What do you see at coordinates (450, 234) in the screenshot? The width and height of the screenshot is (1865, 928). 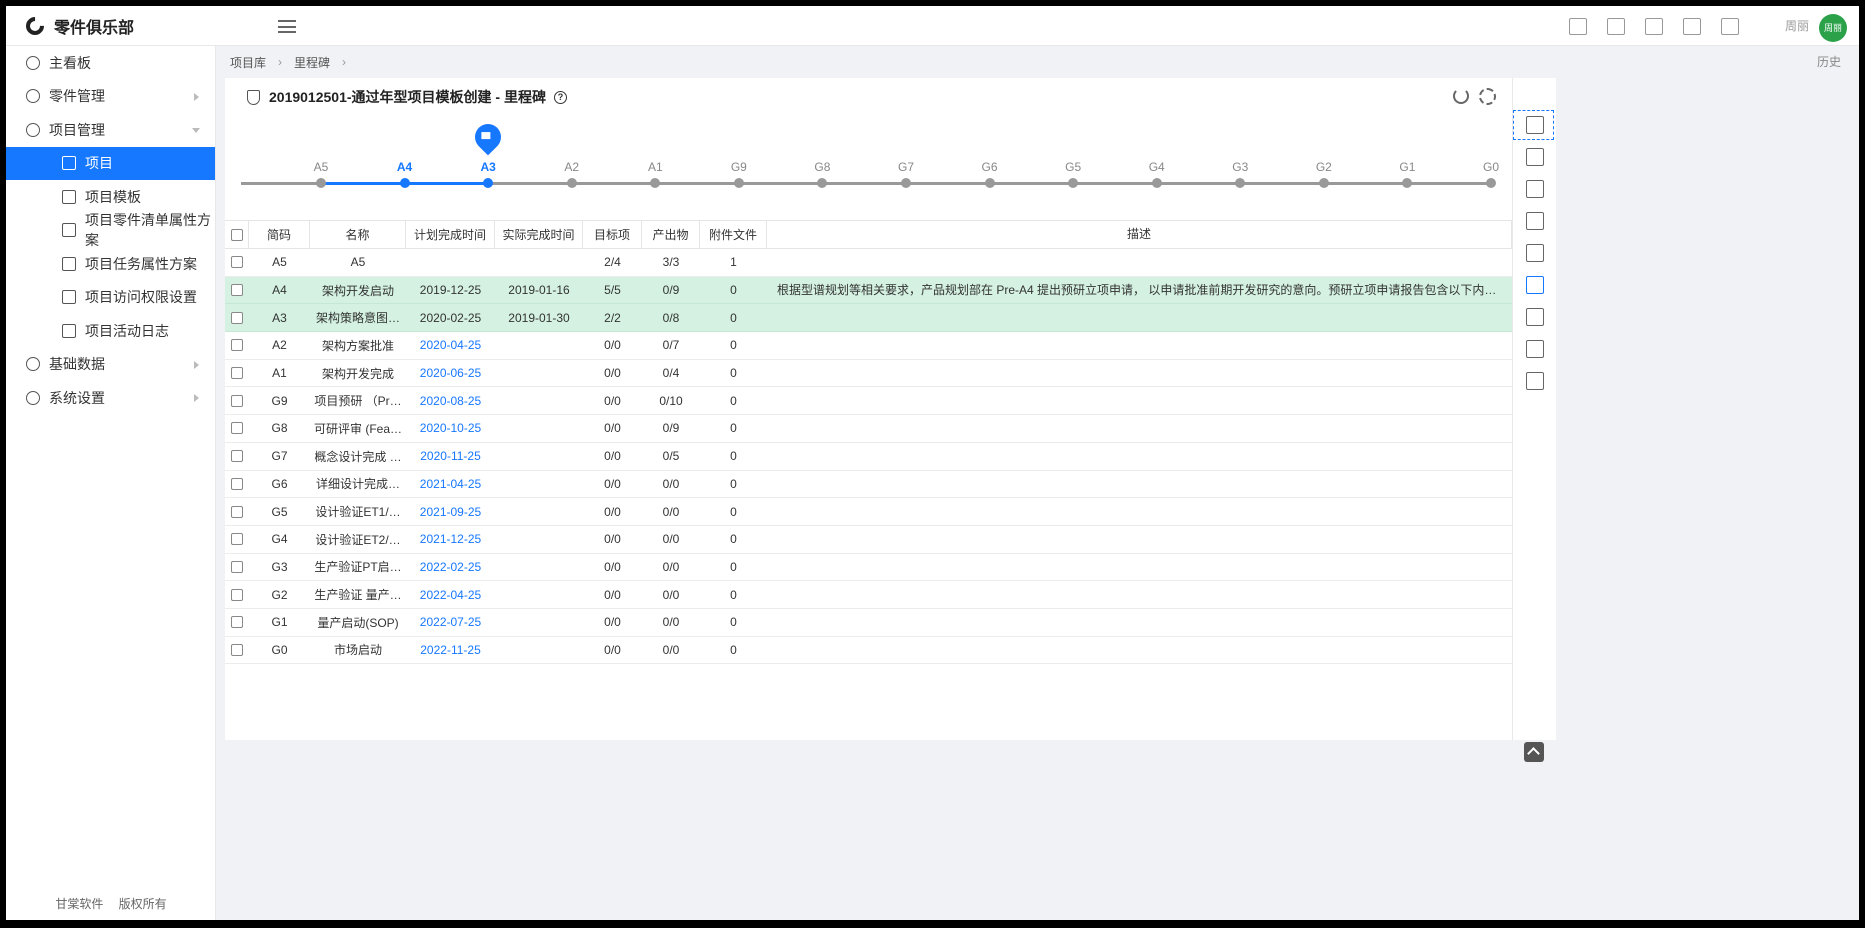 I see `column-header-plan-date: 计划完成时间` at bounding box center [450, 234].